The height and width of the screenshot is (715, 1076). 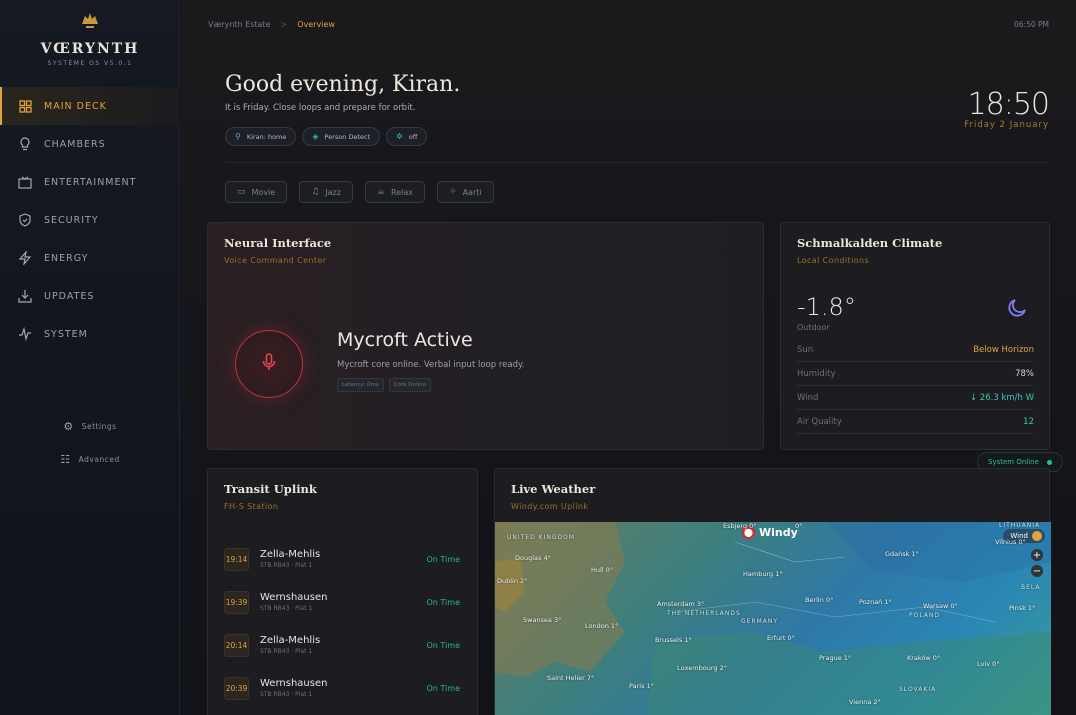 What do you see at coordinates (925, 615) in the screenshot?
I see `map-label: POLAND` at bounding box center [925, 615].